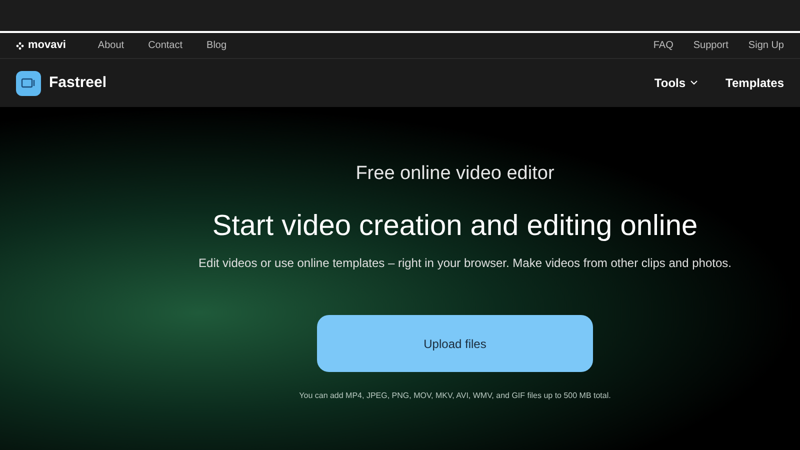 This screenshot has height=450, width=800. Describe the element at coordinates (455, 343) in the screenshot. I see `upload-files-button: Upload files` at that location.